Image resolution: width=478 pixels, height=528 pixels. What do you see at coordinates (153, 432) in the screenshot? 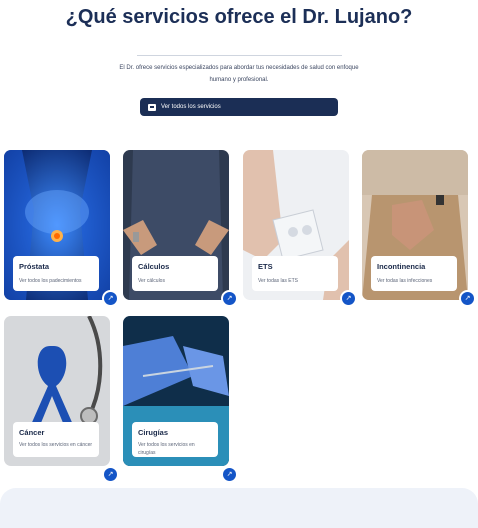
I see `card-title: Cirugías` at bounding box center [153, 432].